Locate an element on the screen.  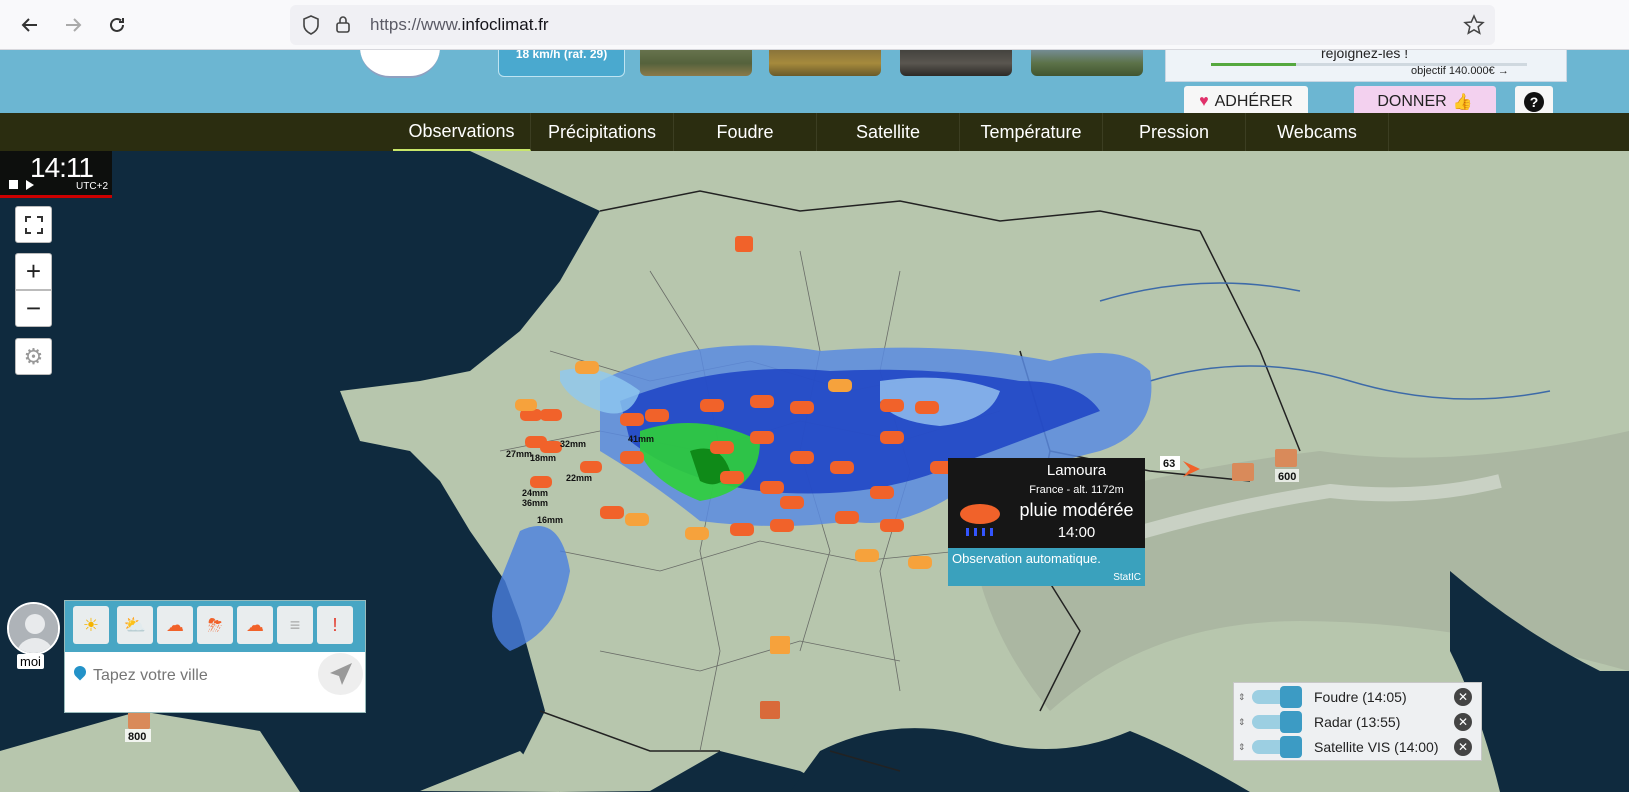
url-text: https://www.infoclimat.fr is located at coordinates (459, 24).